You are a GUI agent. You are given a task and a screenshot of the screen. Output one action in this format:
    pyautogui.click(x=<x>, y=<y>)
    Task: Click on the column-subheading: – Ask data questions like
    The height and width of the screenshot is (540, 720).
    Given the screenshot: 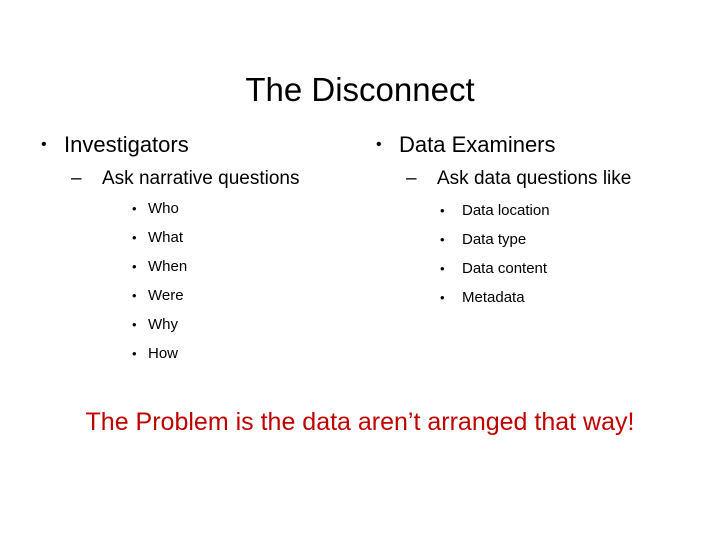 What is the action you would take?
    pyautogui.click(x=539, y=179)
    